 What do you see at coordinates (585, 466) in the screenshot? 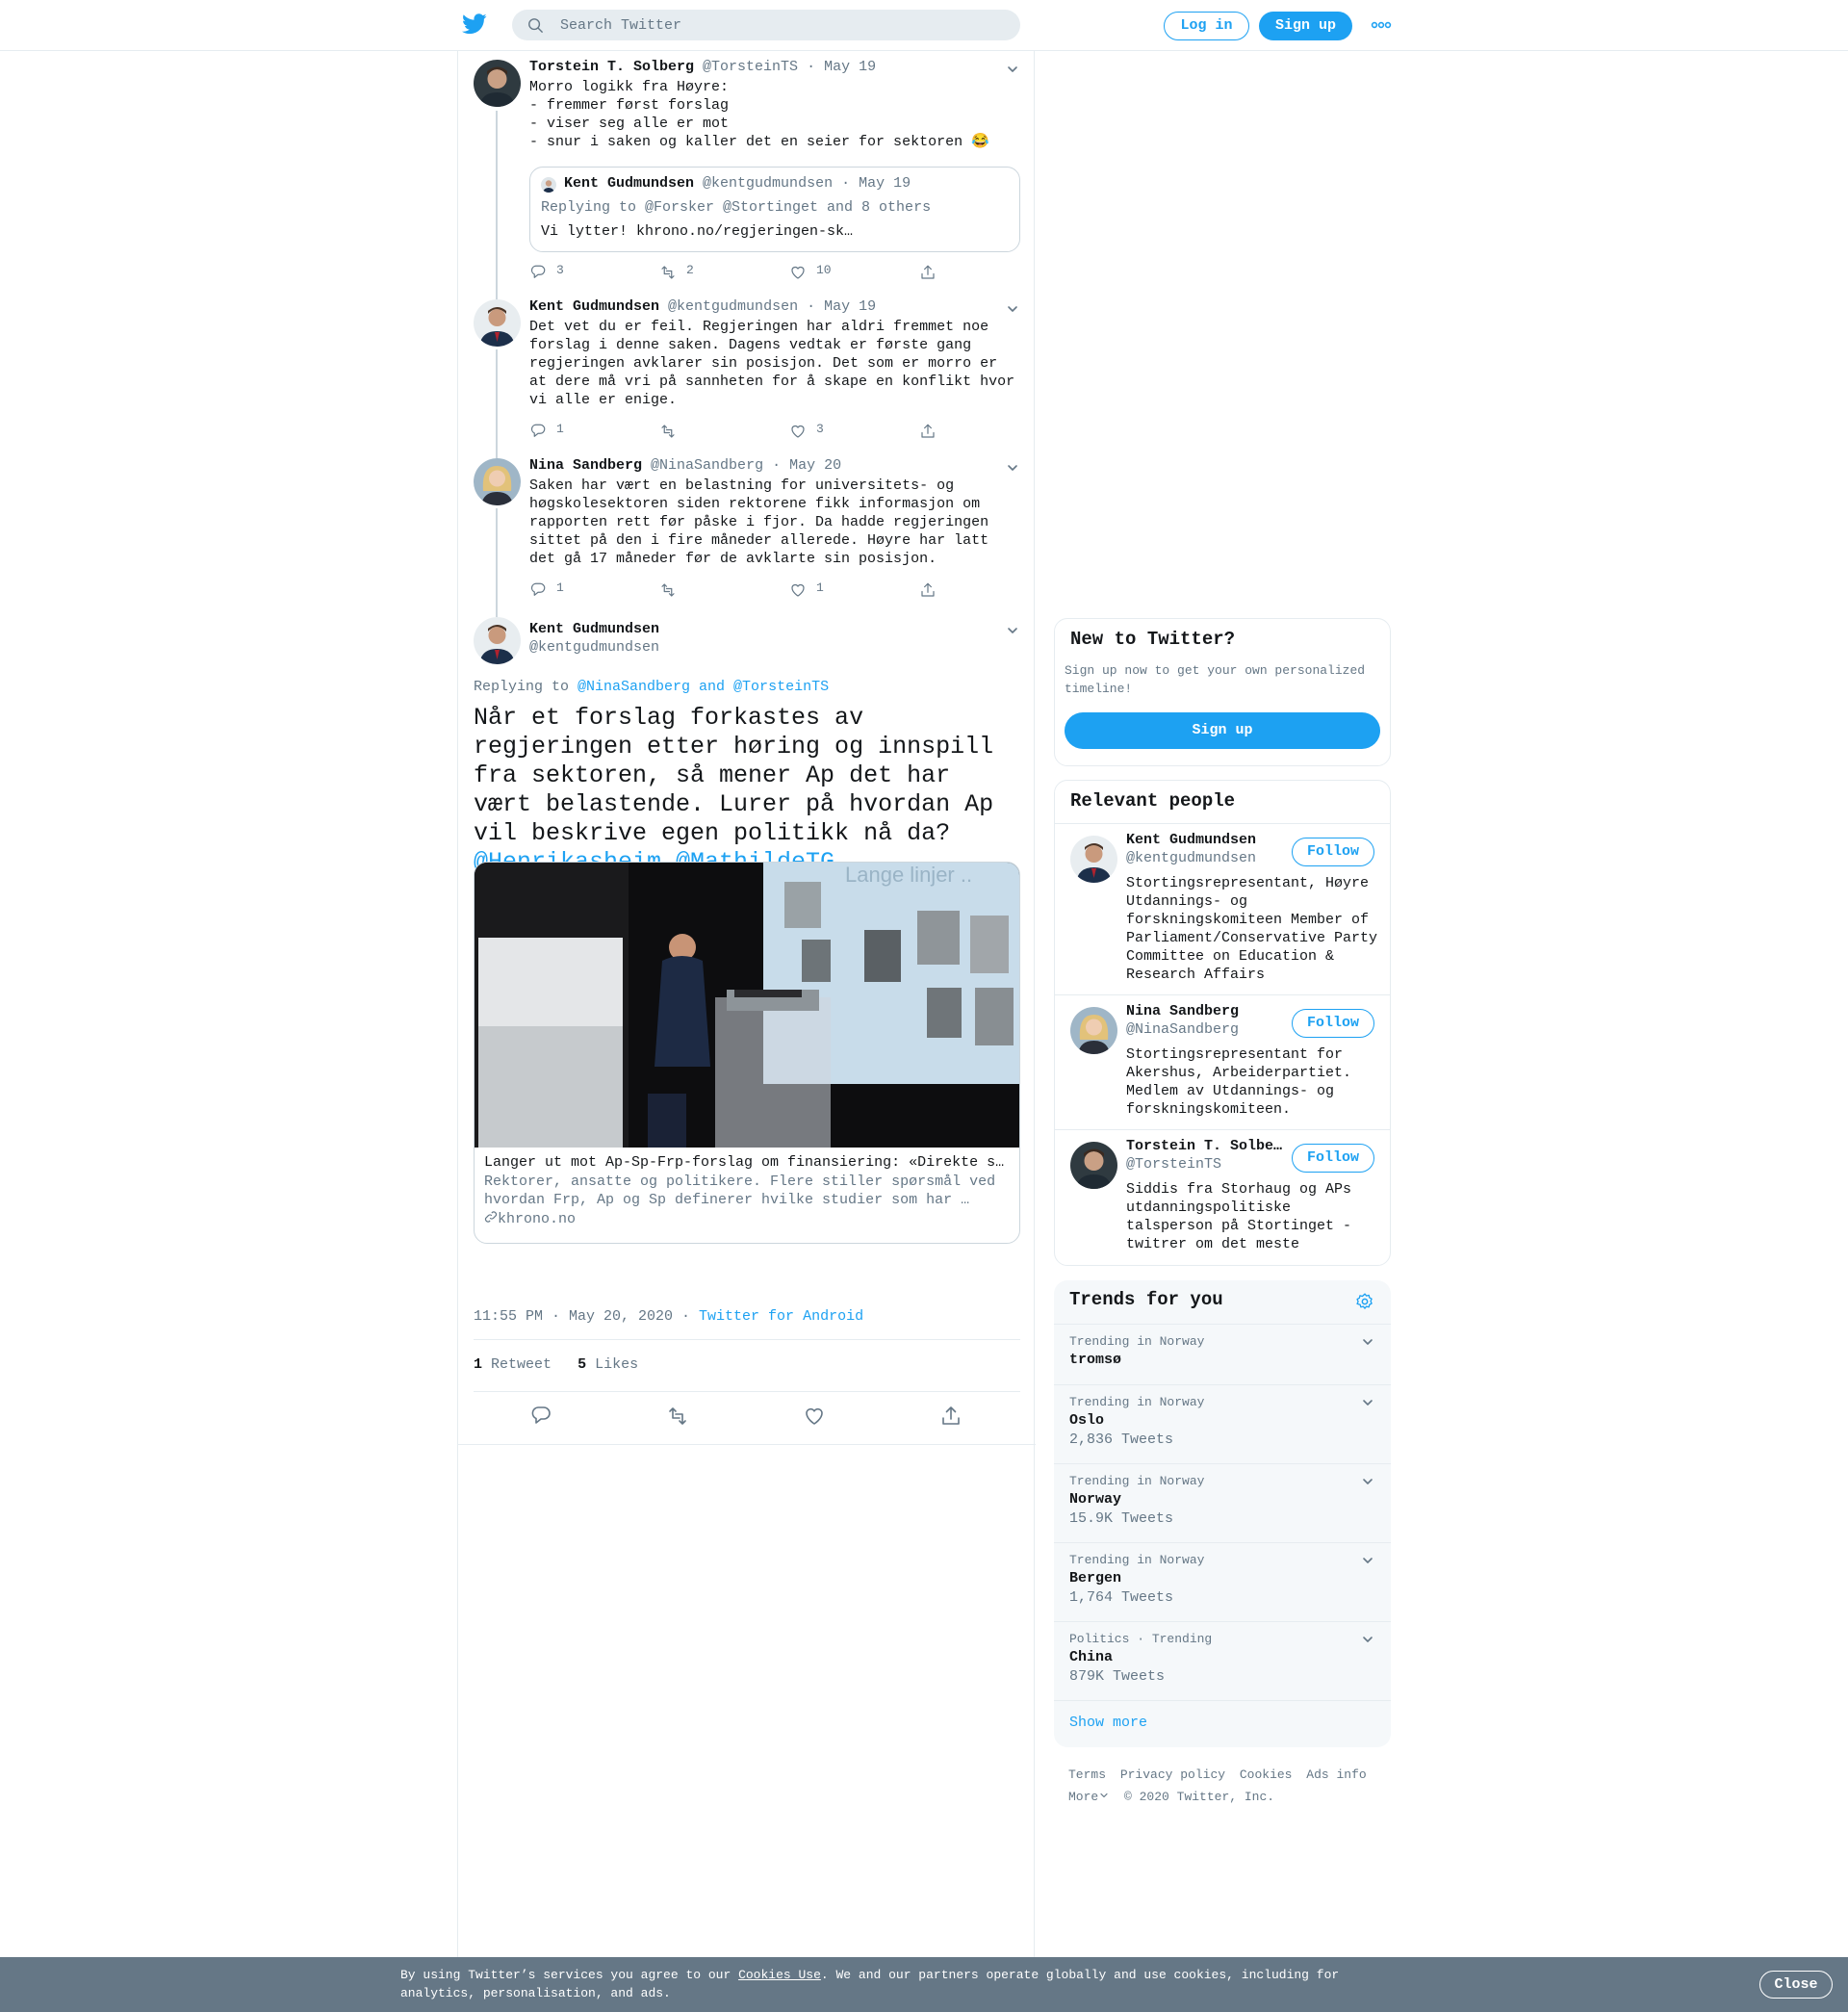
I see `author-name: Nina Sandberg` at bounding box center [585, 466].